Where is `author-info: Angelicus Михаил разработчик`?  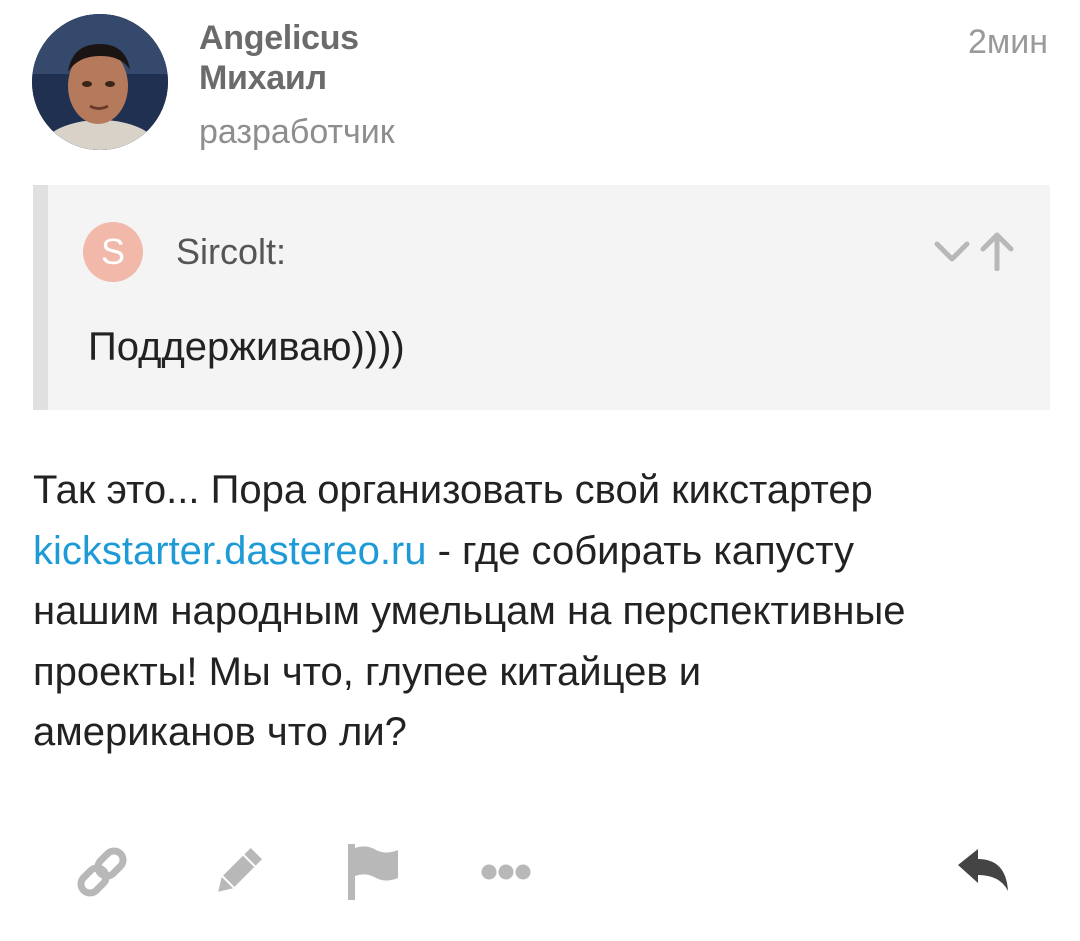
author-info: Angelicus Михаил разработчик is located at coordinates (297, 85).